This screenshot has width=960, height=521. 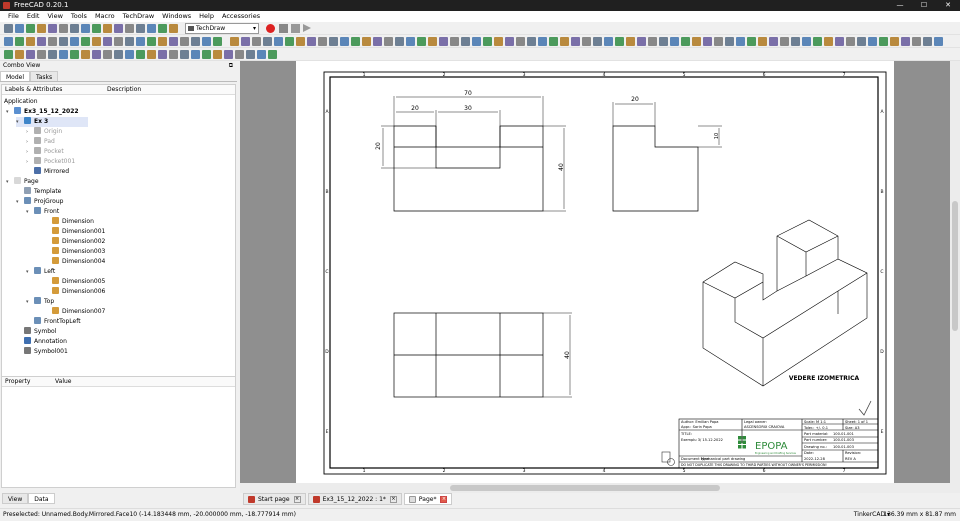 What do you see at coordinates (74, 312) in the screenshot?
I see `tree-item: Dimension007` at bounding box center [74, 312].